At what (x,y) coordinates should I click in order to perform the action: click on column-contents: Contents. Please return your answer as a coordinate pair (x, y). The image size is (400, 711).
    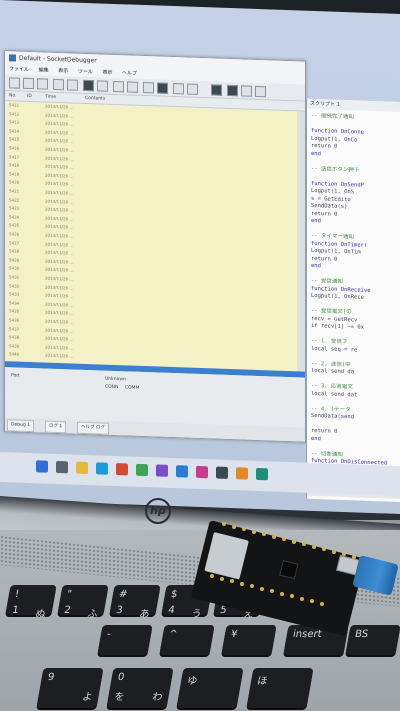
    Looking at the image, I should click on (95, 99).